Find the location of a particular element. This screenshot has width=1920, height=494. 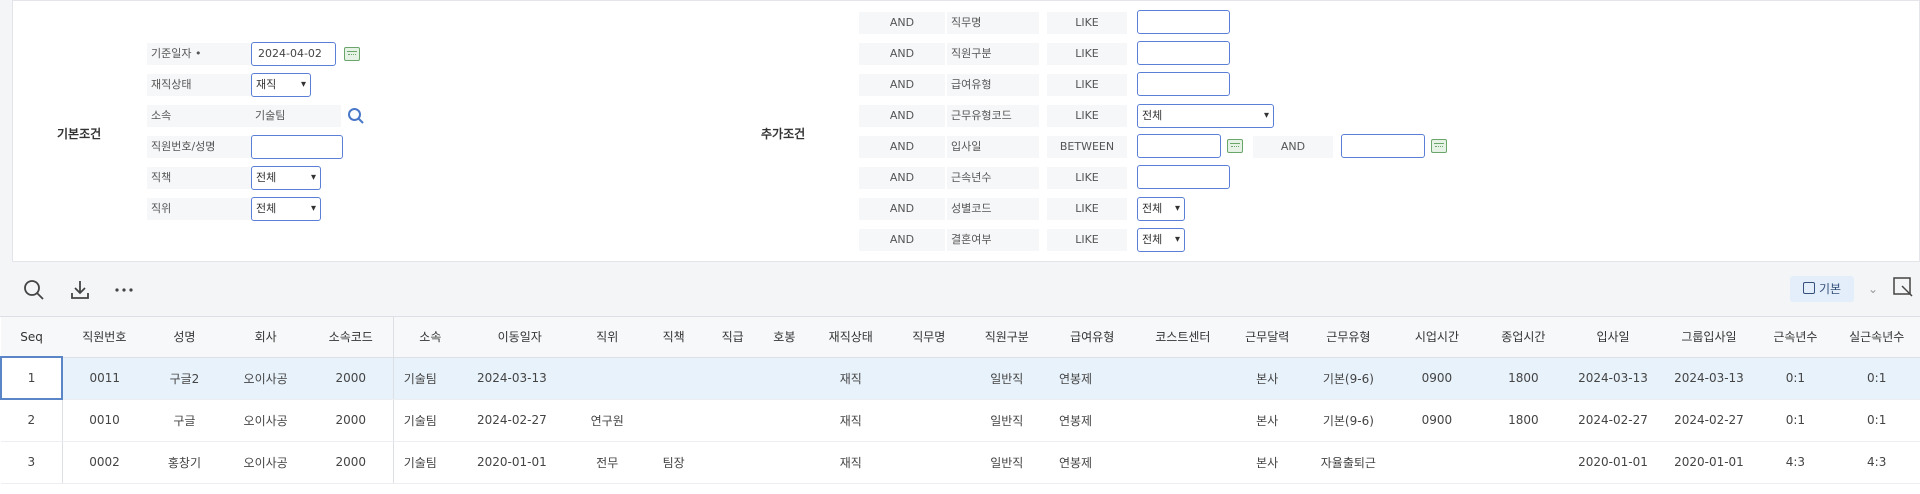

col-header: 직책 is located at coordinates (674, 337).